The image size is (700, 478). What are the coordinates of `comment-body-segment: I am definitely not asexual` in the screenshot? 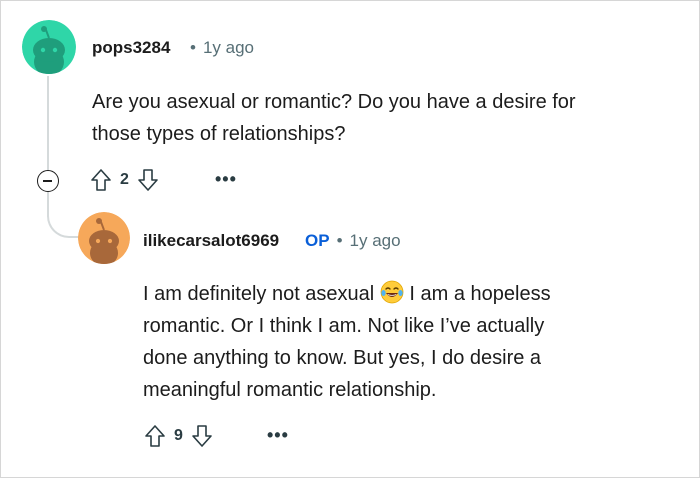 It's located at (259, 294).